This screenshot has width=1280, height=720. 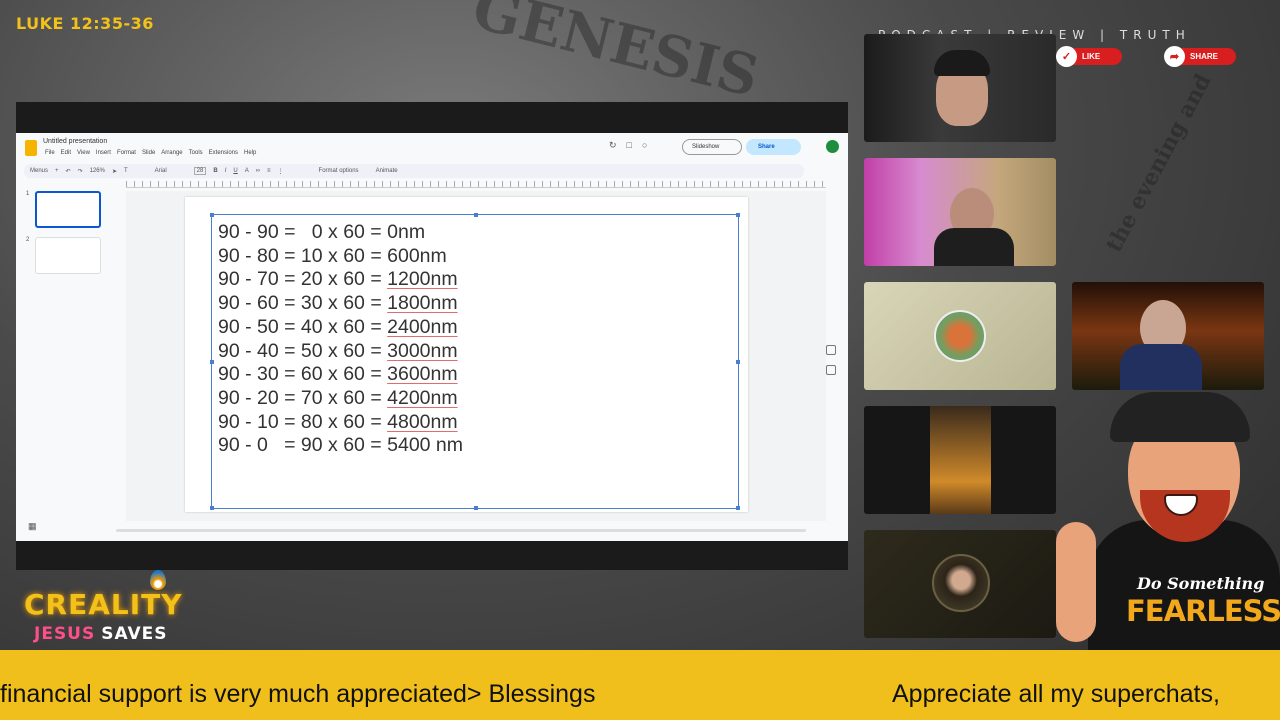 What do you see at coordinates (644, 145) in the screenshot?
I see `meet-icon: ○` at bounding box center [644, 145].